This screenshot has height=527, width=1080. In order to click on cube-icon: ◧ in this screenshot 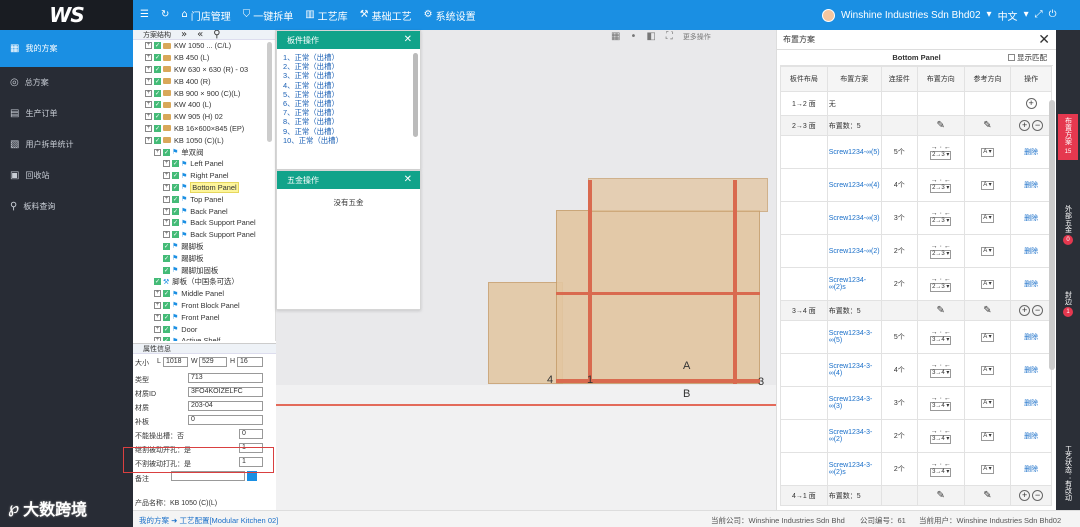, I will do `click(650, 37)`.